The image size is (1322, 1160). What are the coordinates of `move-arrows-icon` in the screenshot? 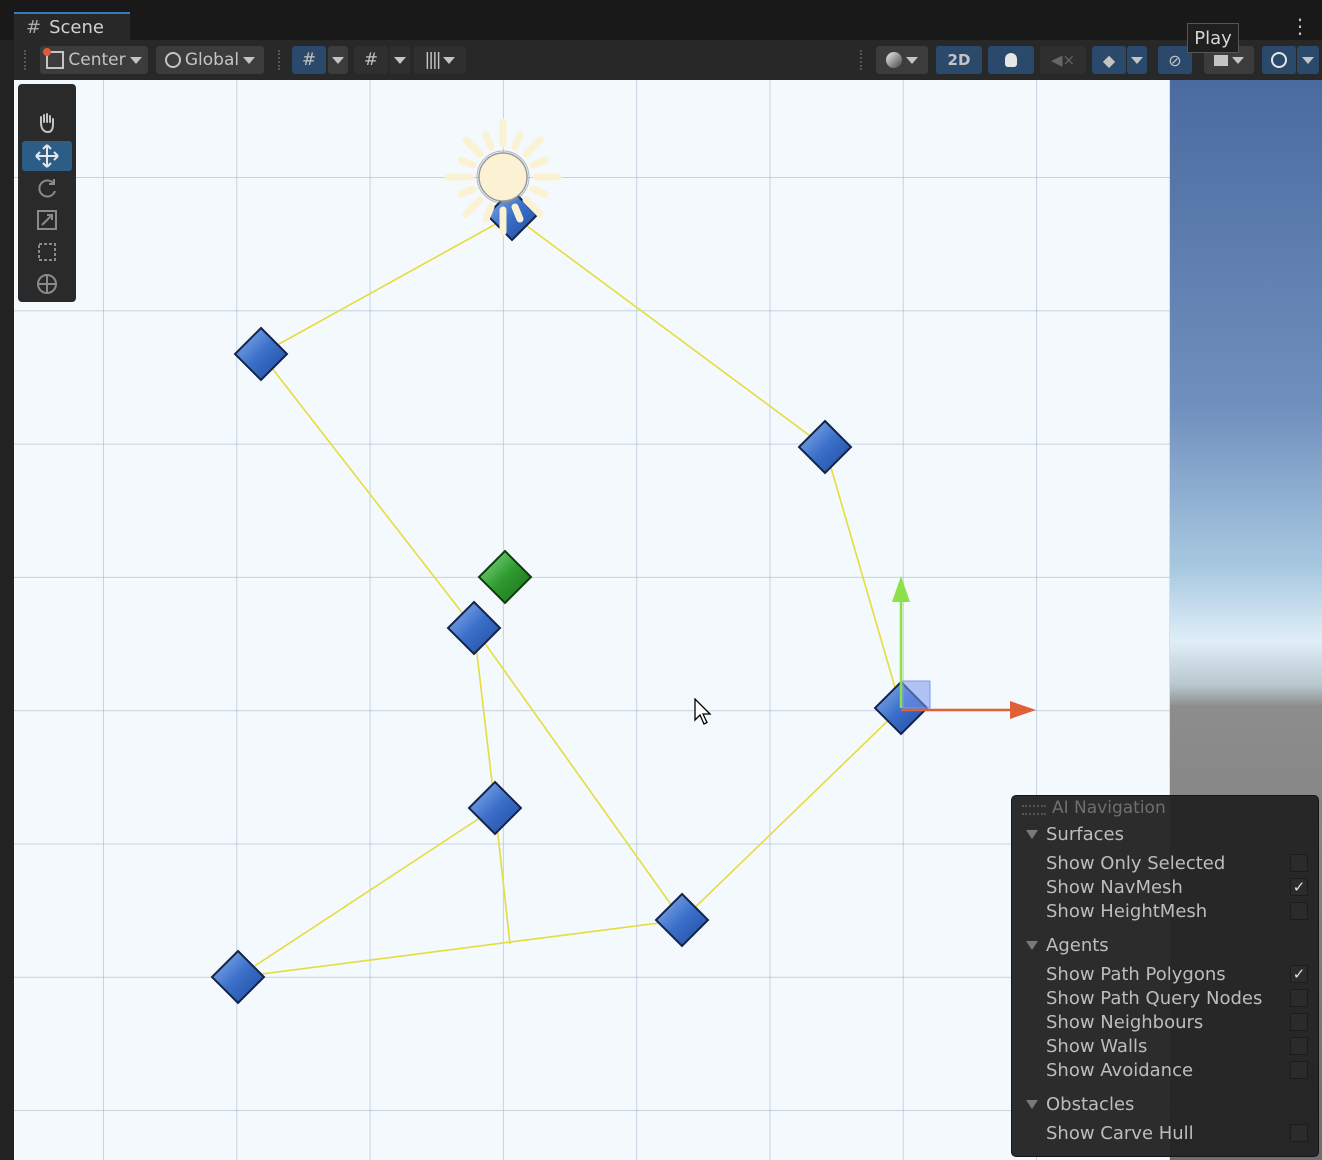 It's located at (47, 156).